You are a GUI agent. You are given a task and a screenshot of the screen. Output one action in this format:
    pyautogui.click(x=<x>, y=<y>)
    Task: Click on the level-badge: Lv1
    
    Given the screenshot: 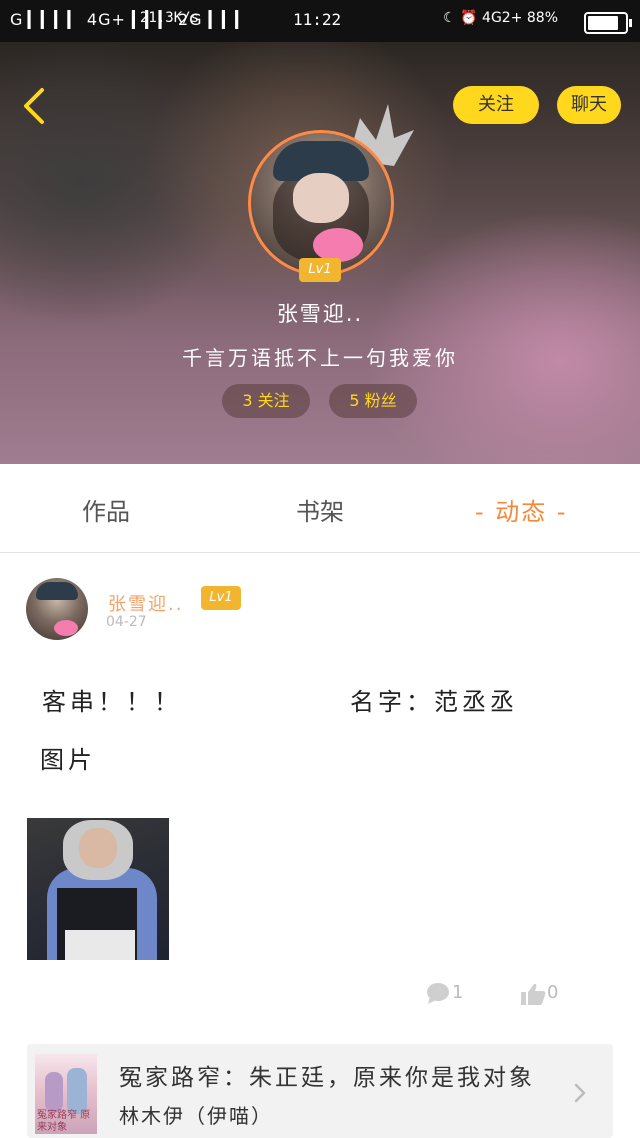 What is the action you would take?
    pyautogui.click(x=320, y=270)
    